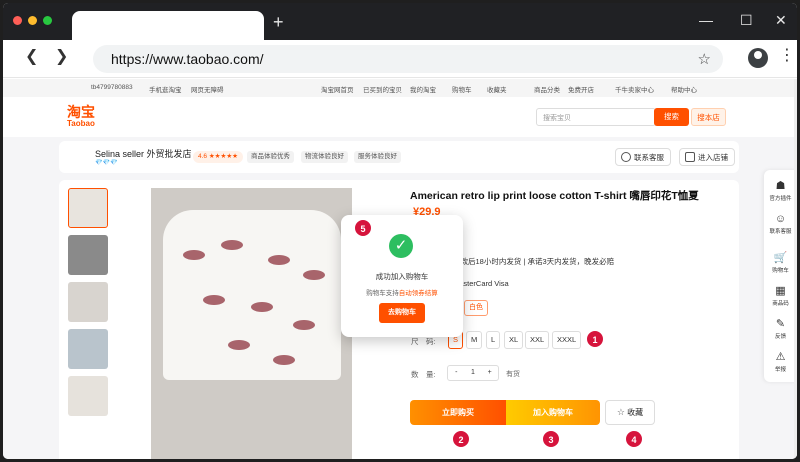 Image resolution: width=800 pixels, height=462 pixels. Describe the element at coordinates (382, 89) in the screenshot. I see `nav-bought: 已买到的宝贝` at that location.